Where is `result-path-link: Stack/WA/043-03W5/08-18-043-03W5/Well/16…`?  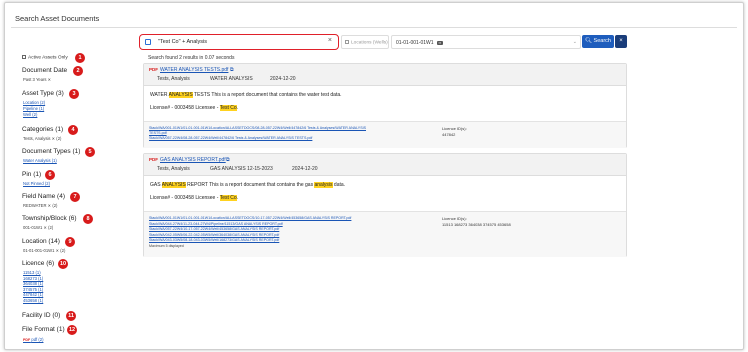
result-path-link: Stack/WA/043-03W5/08-18-043-03W5/Well/16… is located at coordinates (214, 240).